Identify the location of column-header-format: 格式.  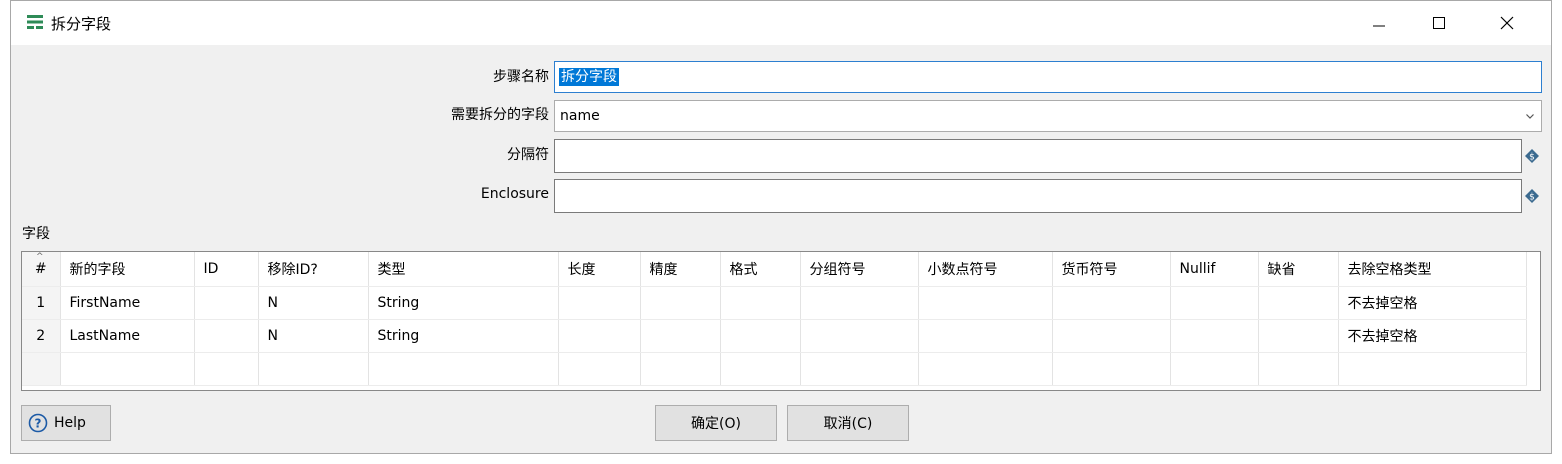
(760, 269).